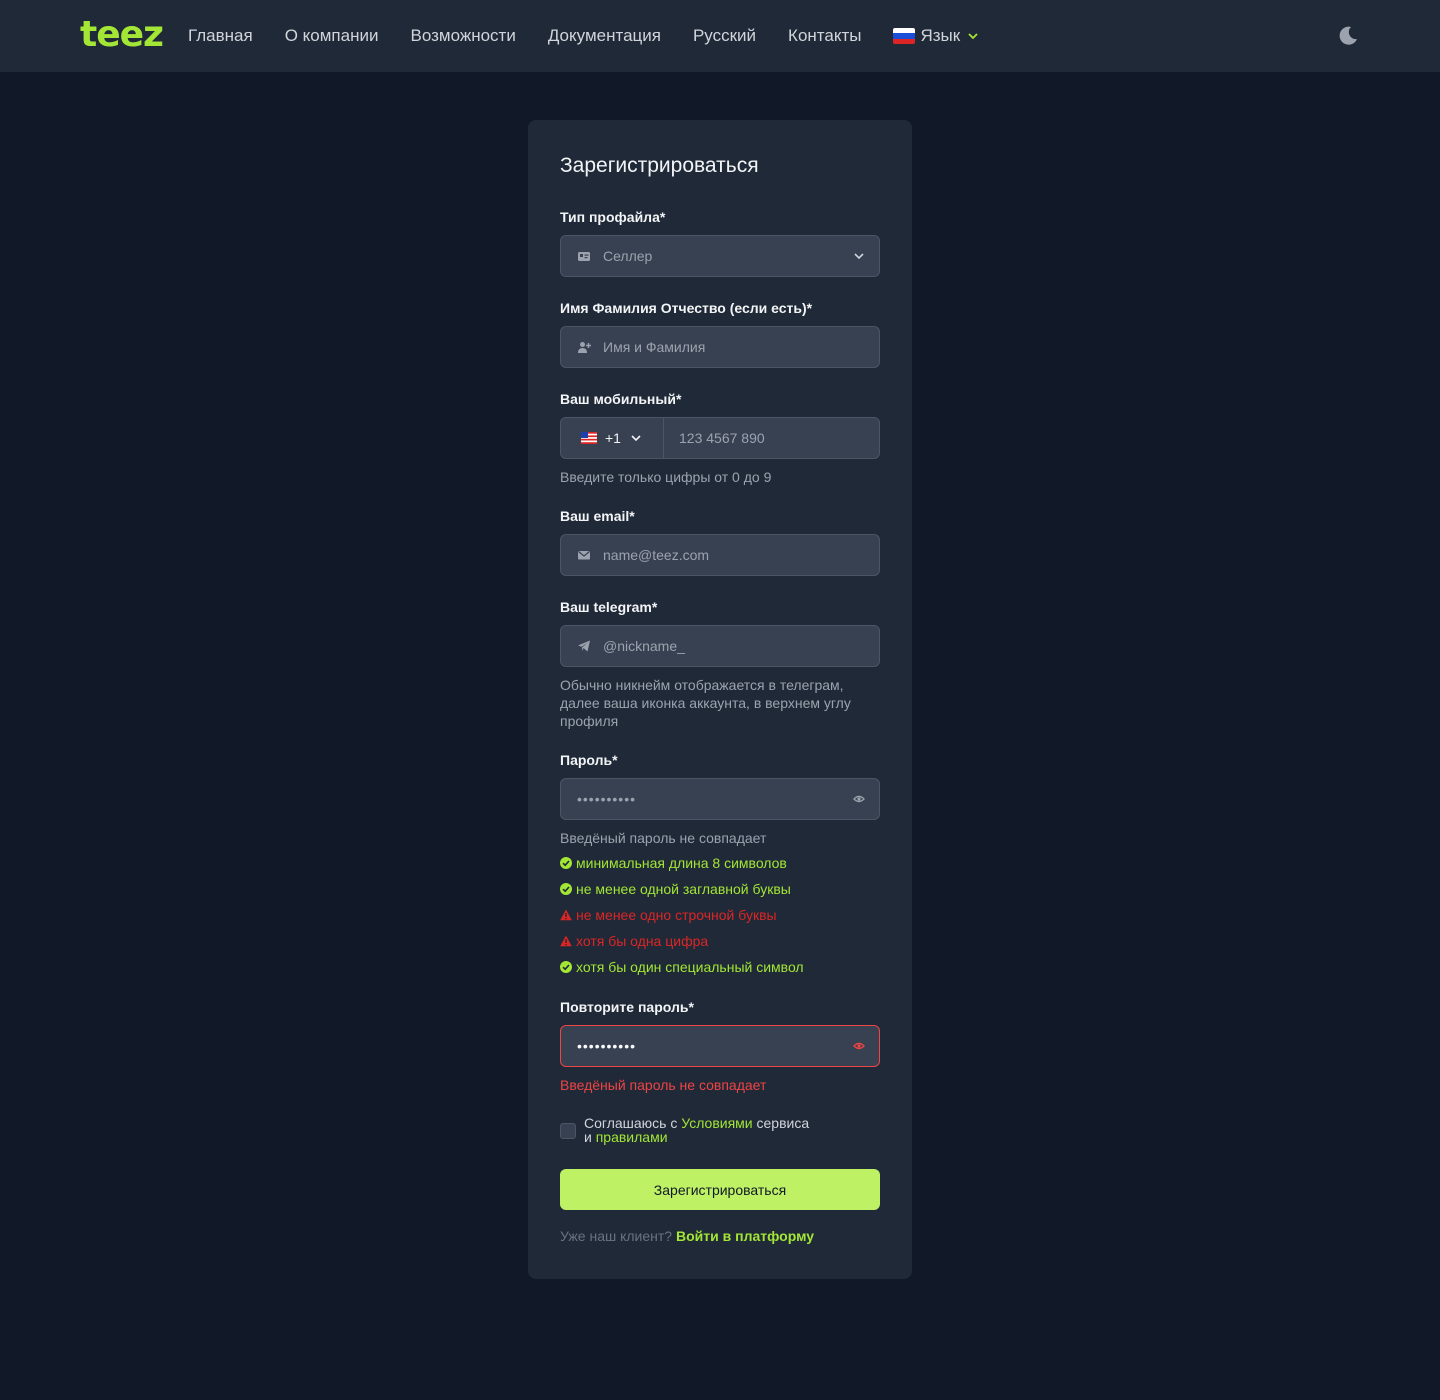 The height and width of the screenshot is (1400, 1440). I want to click on confirm-password-field: ••••••••••, so click(720, 1046).